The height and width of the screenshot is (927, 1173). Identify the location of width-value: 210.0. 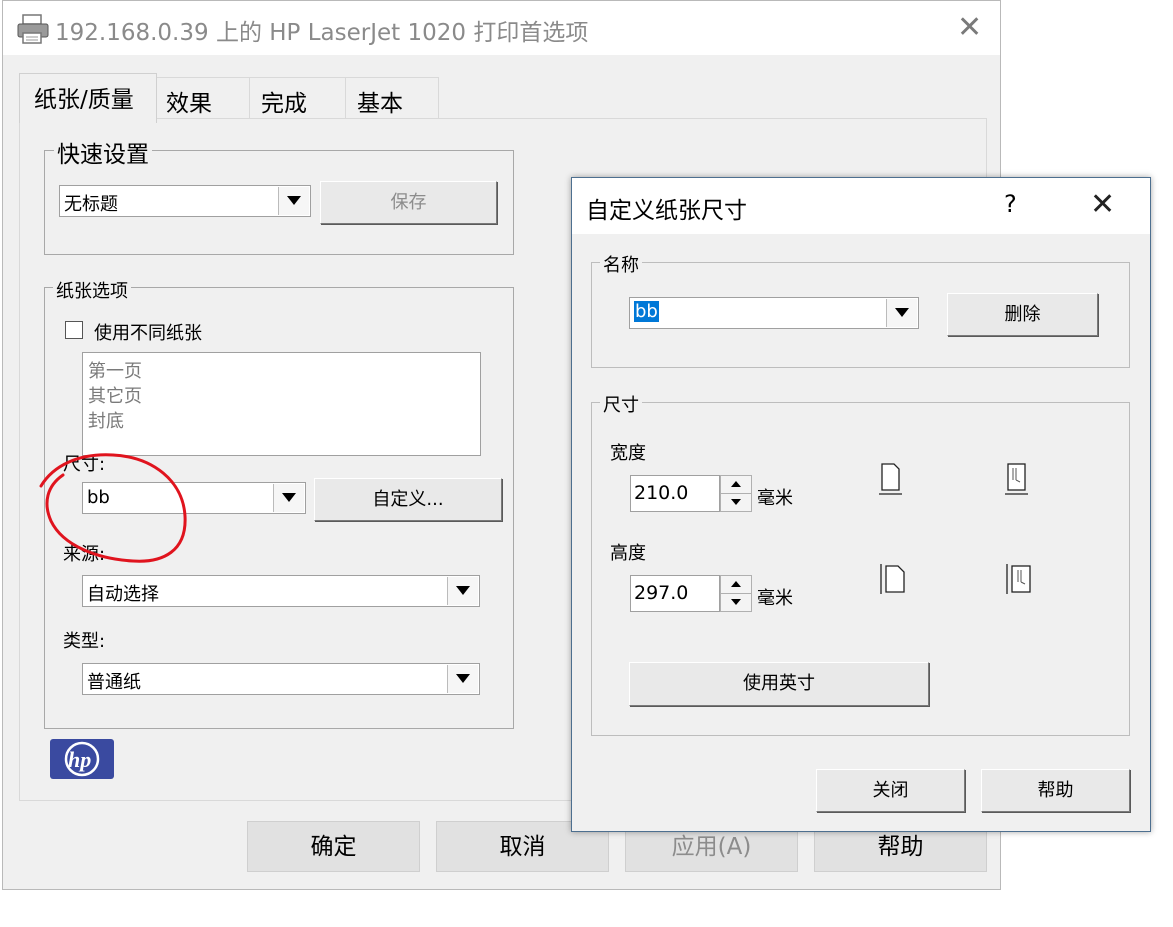
(661, 493).